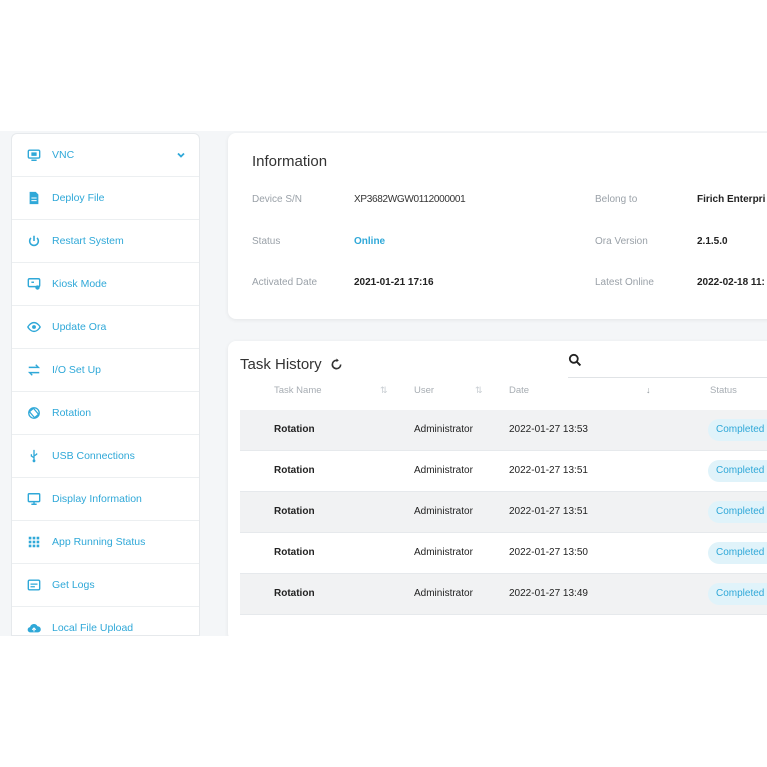 Image resolution: width=767 pixels, height=767 pixels. Describe the element at coordinates (79, 327) in the screenshot. I see `sidebar-item-label: Update Ora` at that location.